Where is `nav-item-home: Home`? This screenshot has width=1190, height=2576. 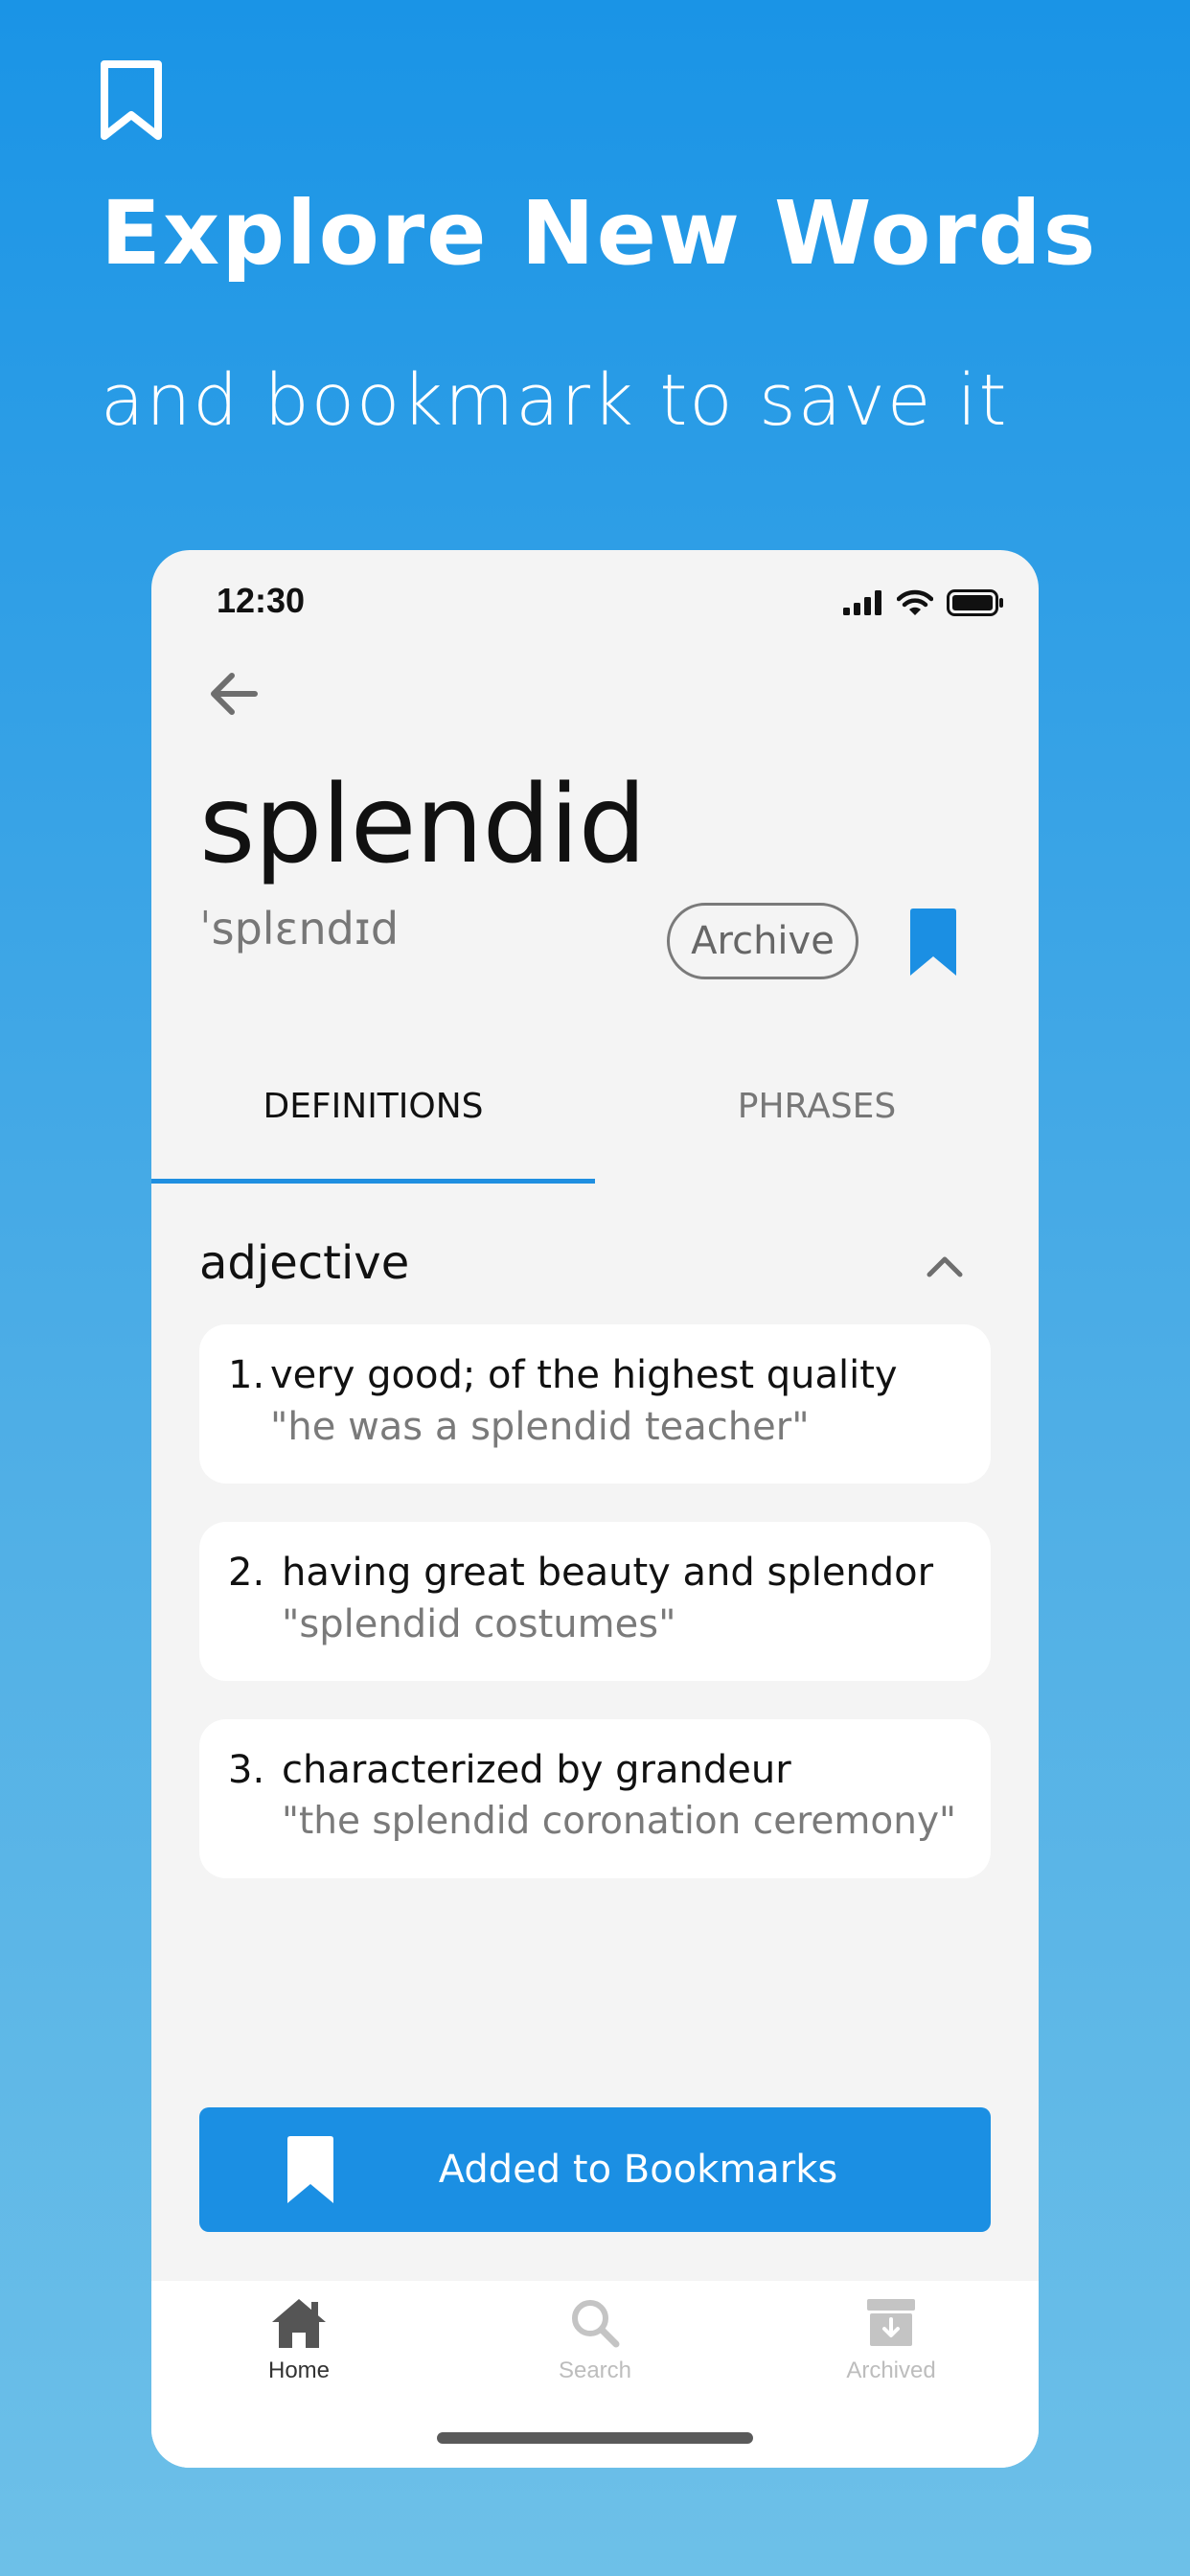 nav-item-home: Home is located at coordinates (298, 2349).